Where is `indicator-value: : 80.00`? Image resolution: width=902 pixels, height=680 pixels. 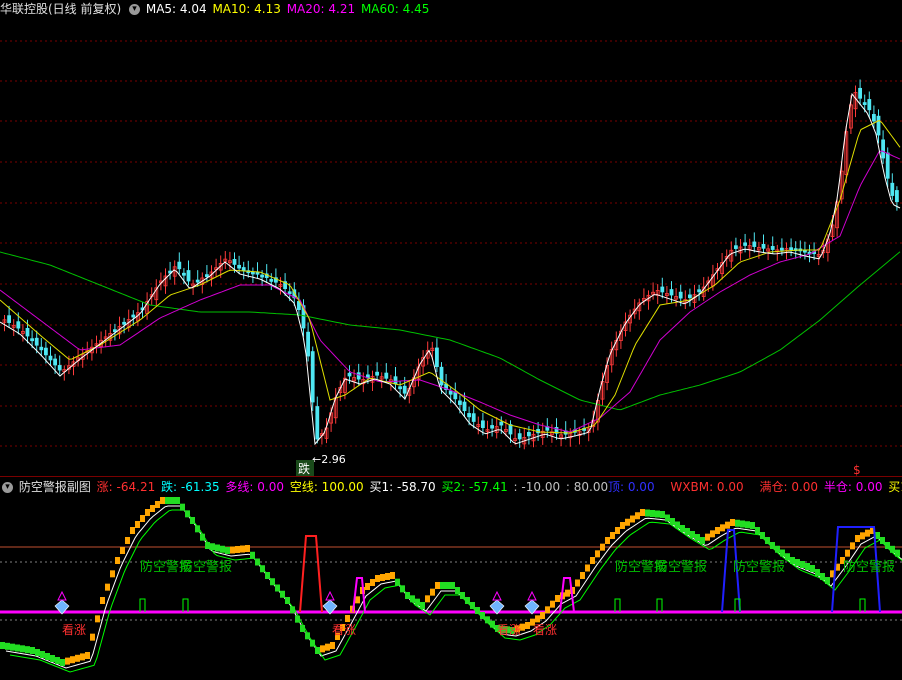
indicator-value: : 80.00 is located at coordinates (587, 487).